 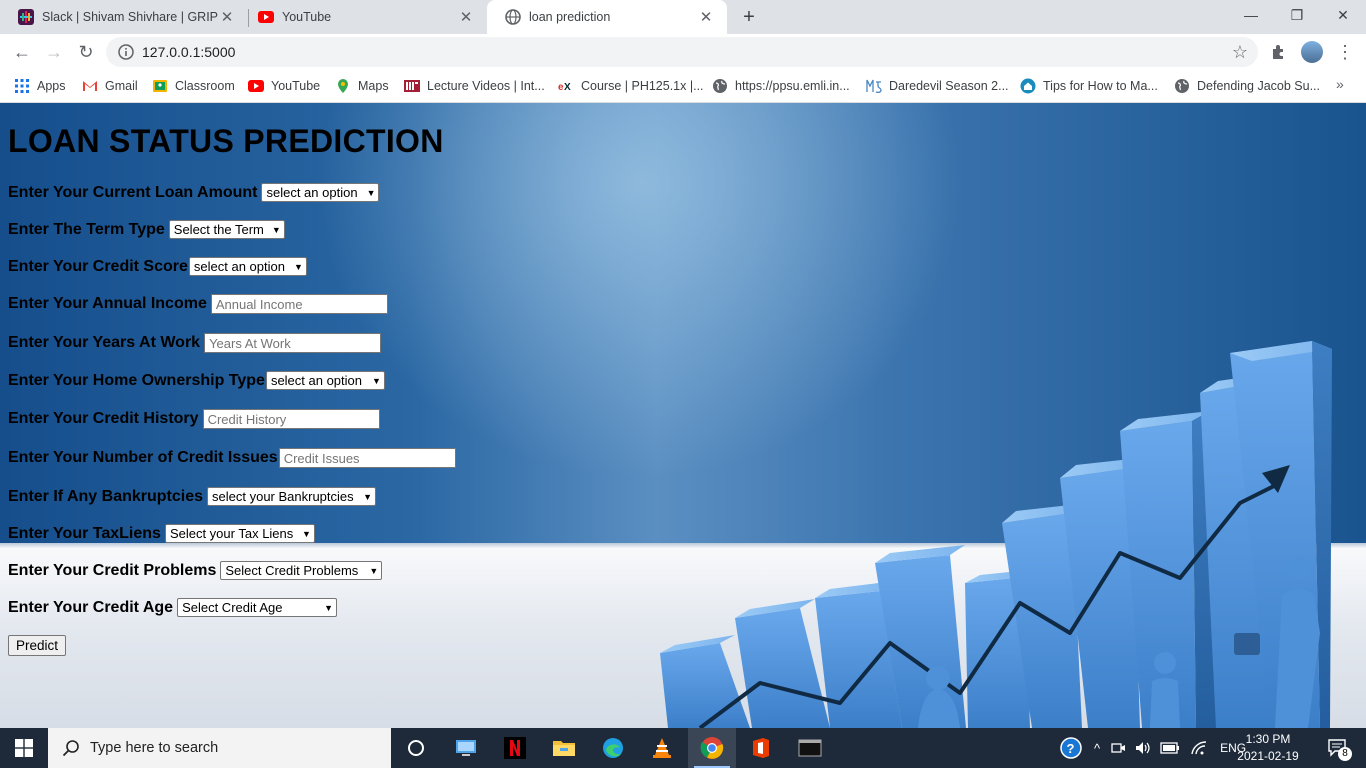 I want to click on taskbar-app-edge, so click(x=613, y=748).